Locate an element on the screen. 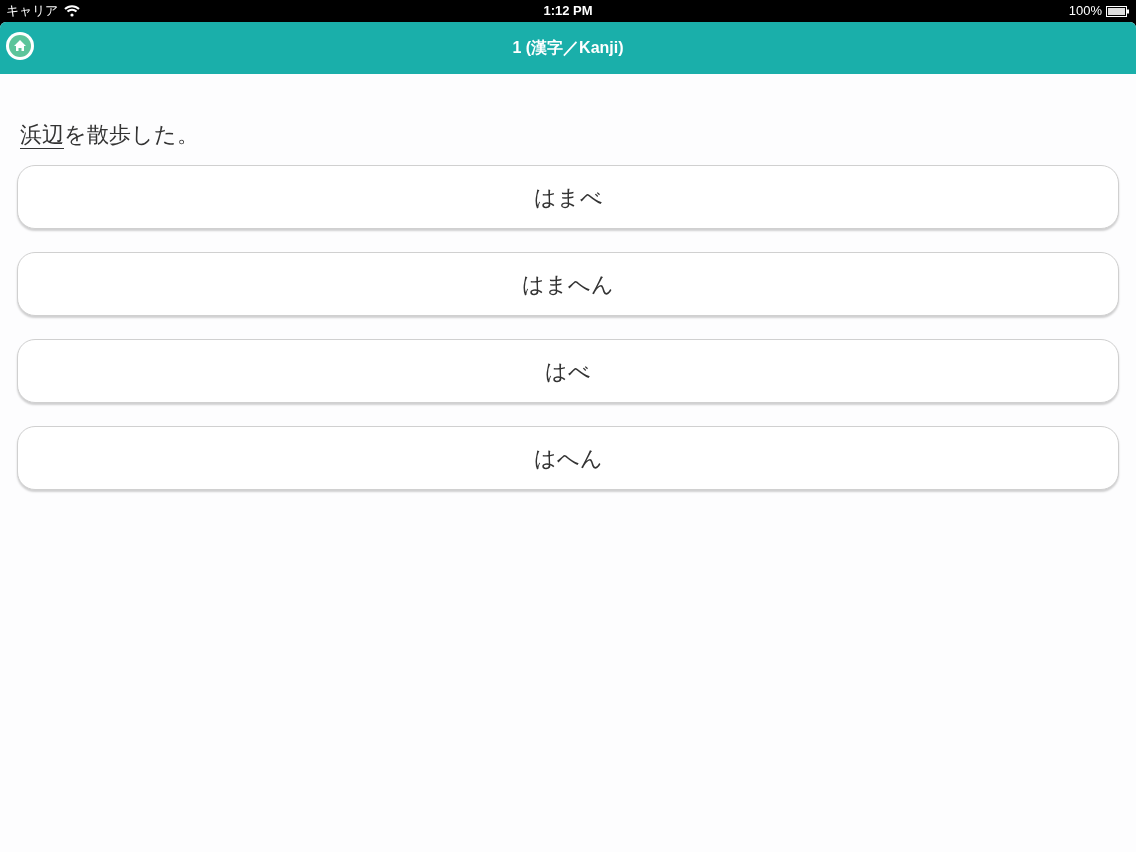  answer-button: はまべ is located at coordinates (568, 197).